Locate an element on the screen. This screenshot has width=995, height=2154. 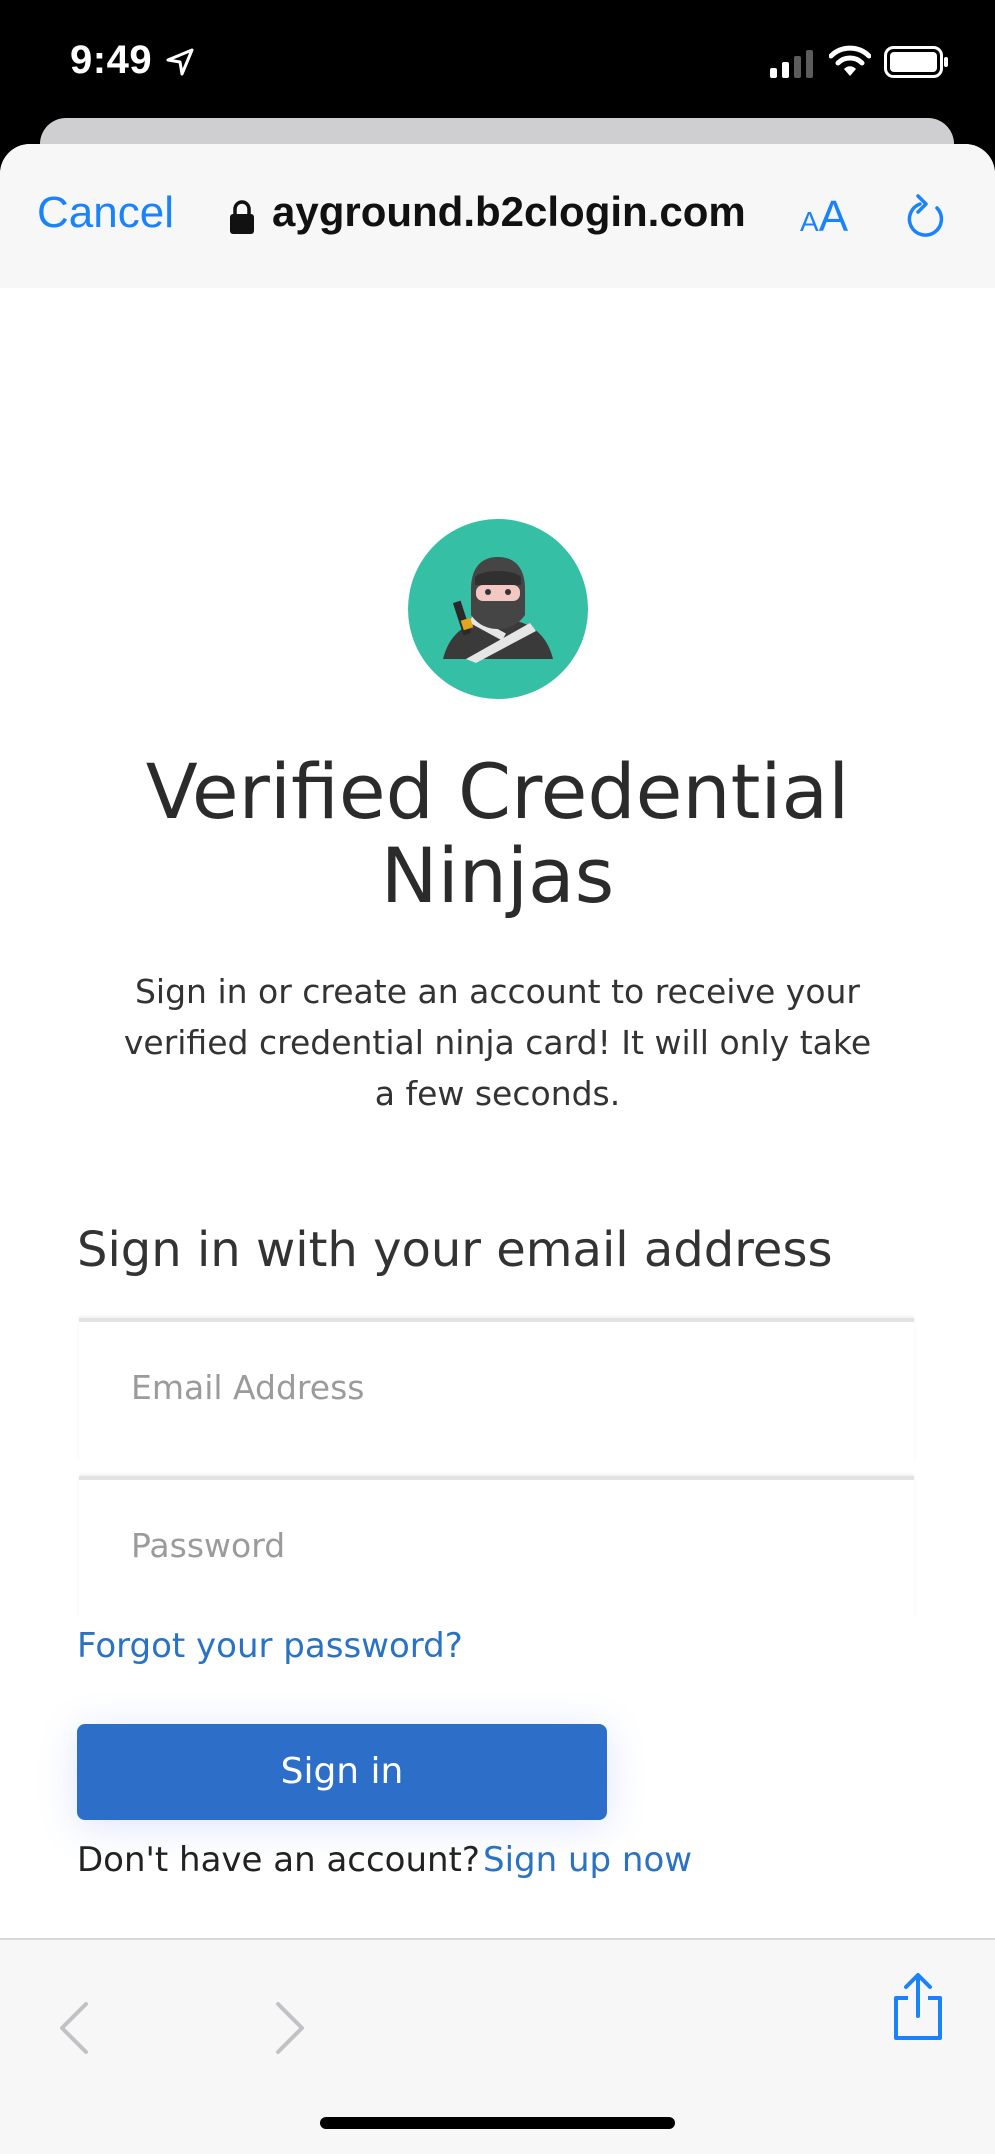
share-icon is located at coordinates (918, 2007).